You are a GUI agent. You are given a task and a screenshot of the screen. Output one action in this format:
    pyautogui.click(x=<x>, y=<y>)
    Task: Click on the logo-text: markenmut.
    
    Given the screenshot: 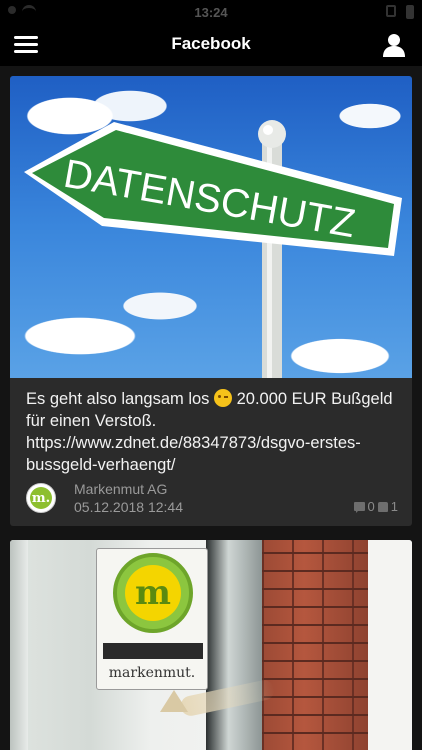 What is the action you would take?
    pyautogui.click(x=152, y=673)
    